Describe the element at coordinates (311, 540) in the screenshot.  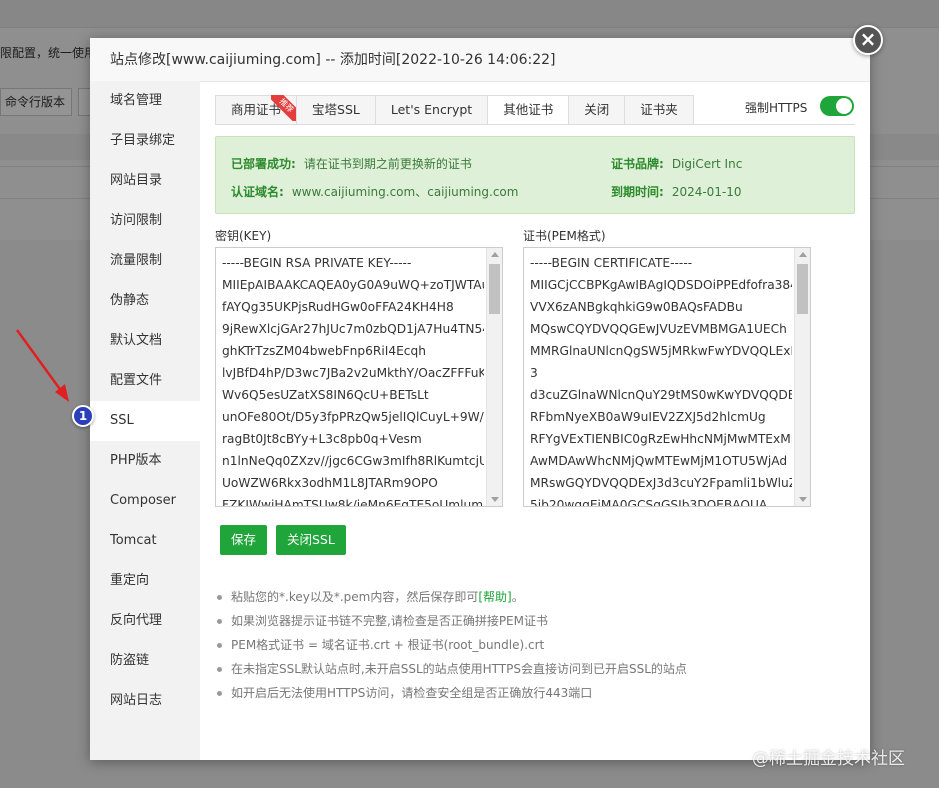
I see `close-ssl-button: 关闭SSL` at that location.